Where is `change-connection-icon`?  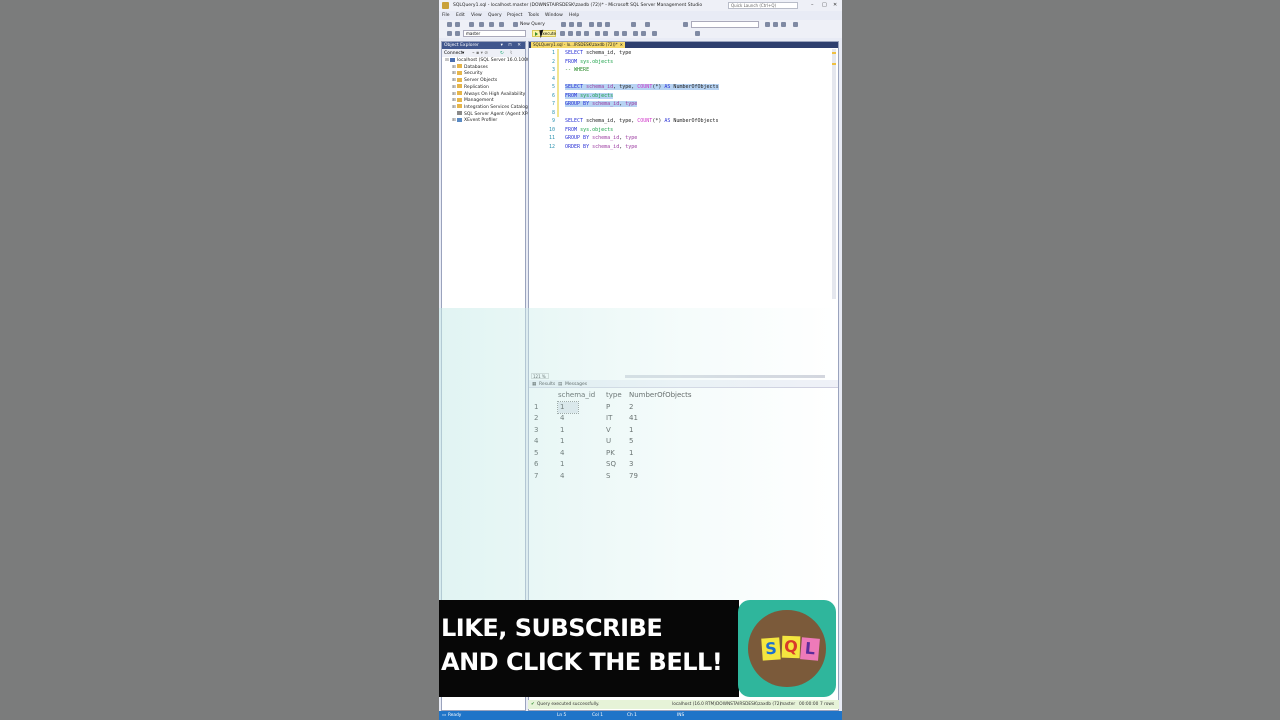 change-connection-icon is located at coordinates (457, 33).